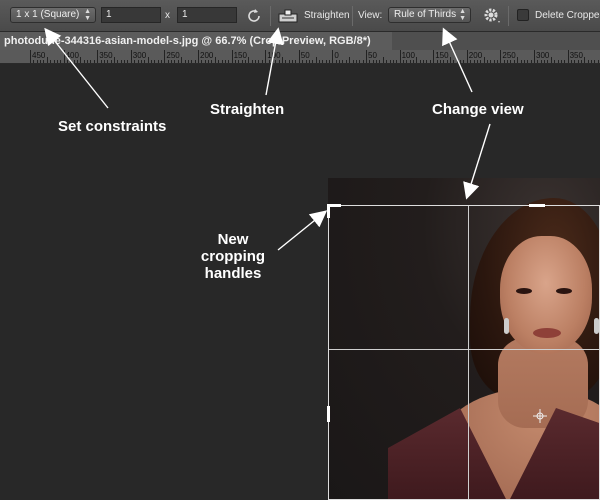  Describe the element at coordinates (274, 55) in the screenshot. I see `ruler-label: 100` at that location.